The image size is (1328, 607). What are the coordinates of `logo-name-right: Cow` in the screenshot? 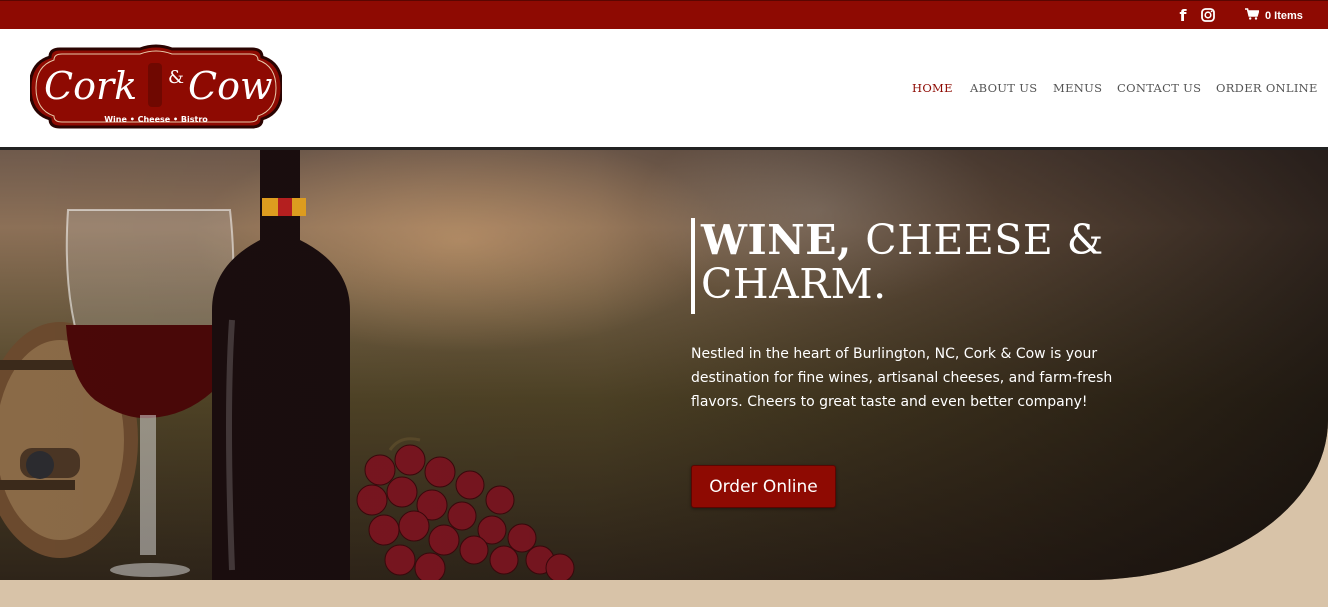 It's located at (230, 86).